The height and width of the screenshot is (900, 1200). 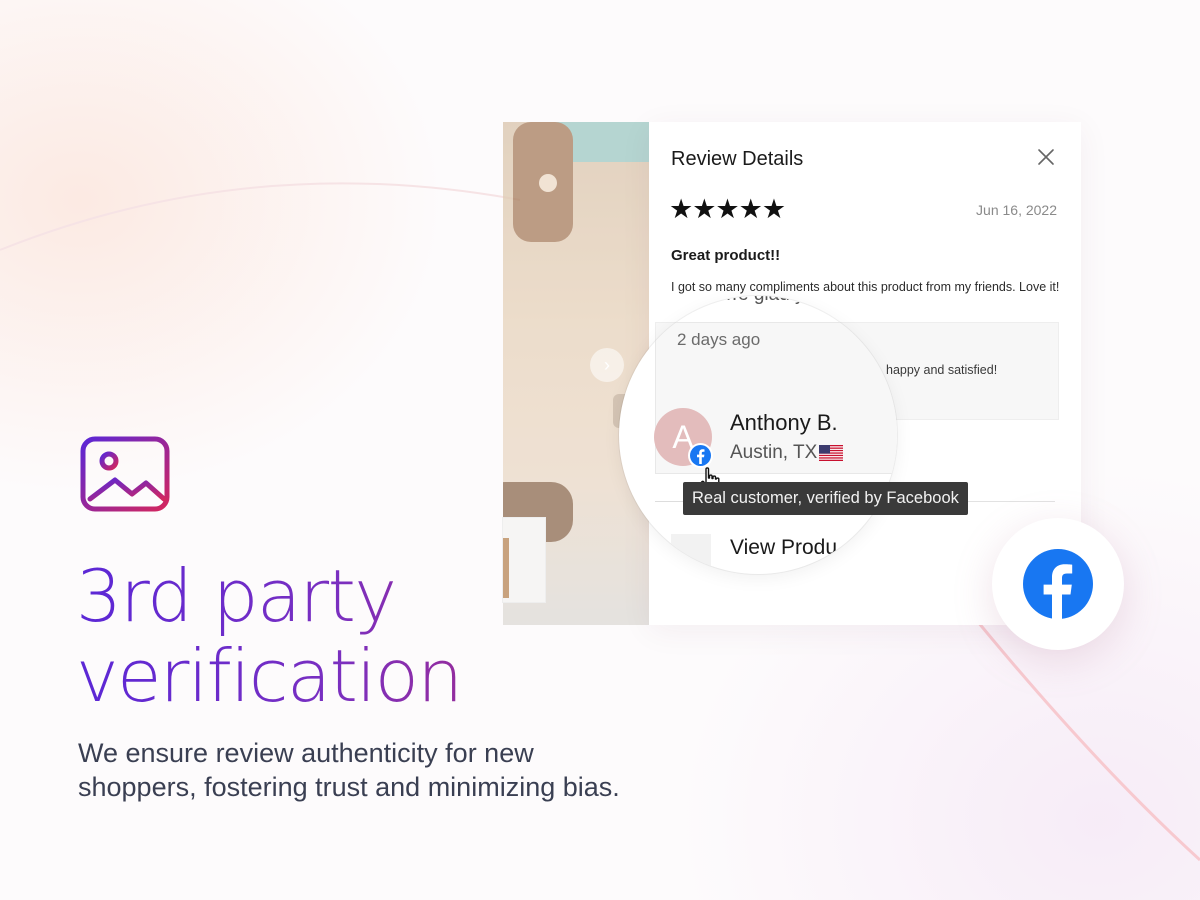 What do you see at coordinates (942, 370) in the screenshot?
I see `store-reply-text: happy and satisfied!` at bounding box center [942, 370].